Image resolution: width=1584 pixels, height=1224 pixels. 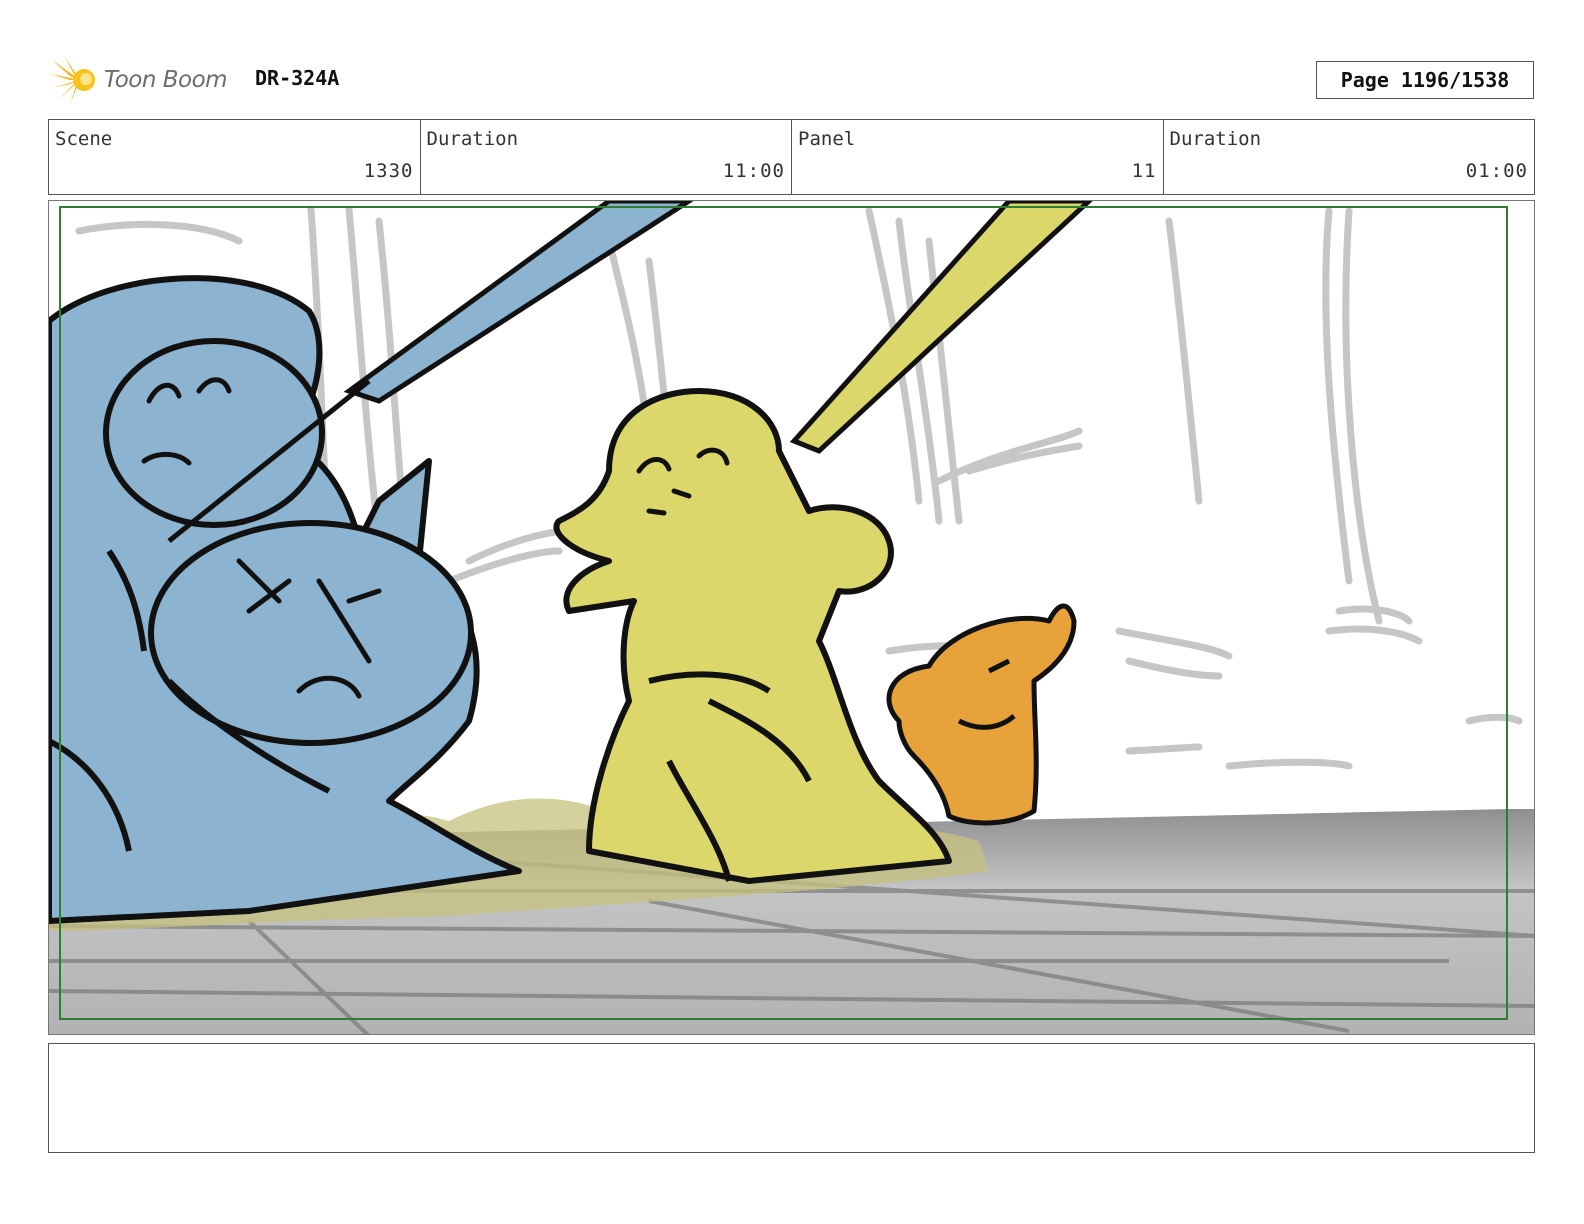 What do you see at coordinates (472, 139) in the screenshot?
I see `scene-duration-label: Duration` at bounding box center [472, 139].